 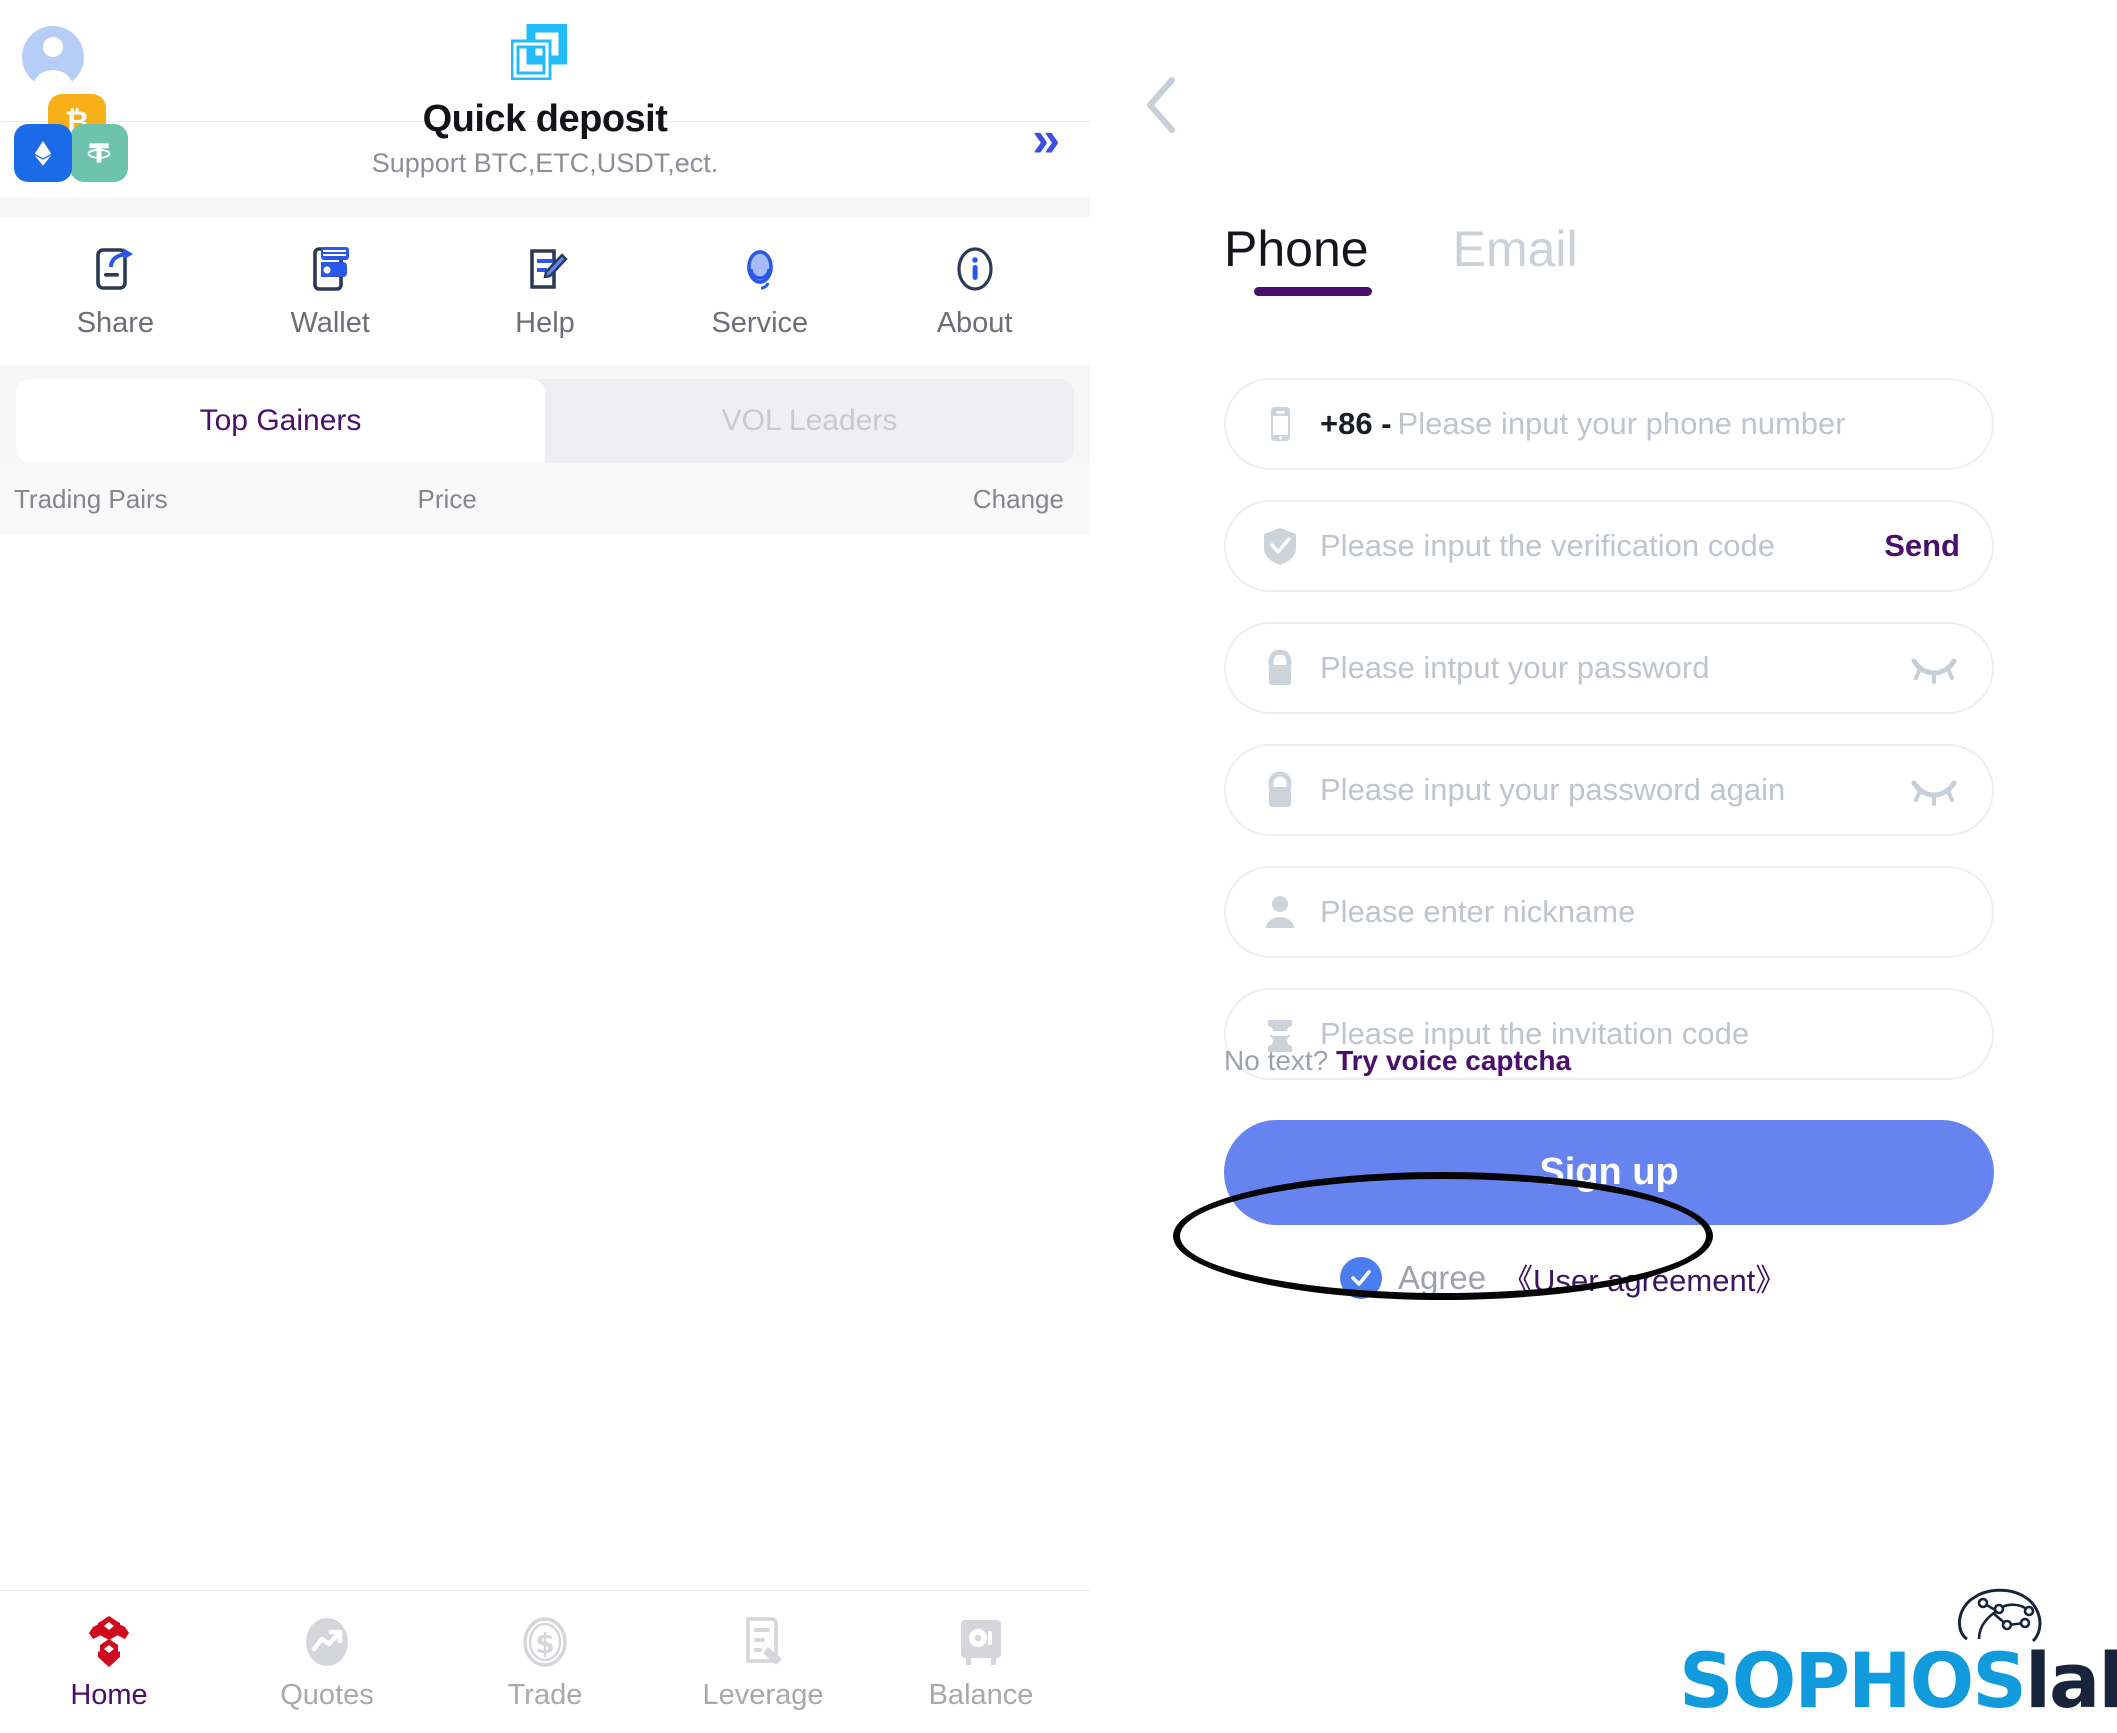 I want to click on password-field: Please intput your password, so click(x=1609, y=668).